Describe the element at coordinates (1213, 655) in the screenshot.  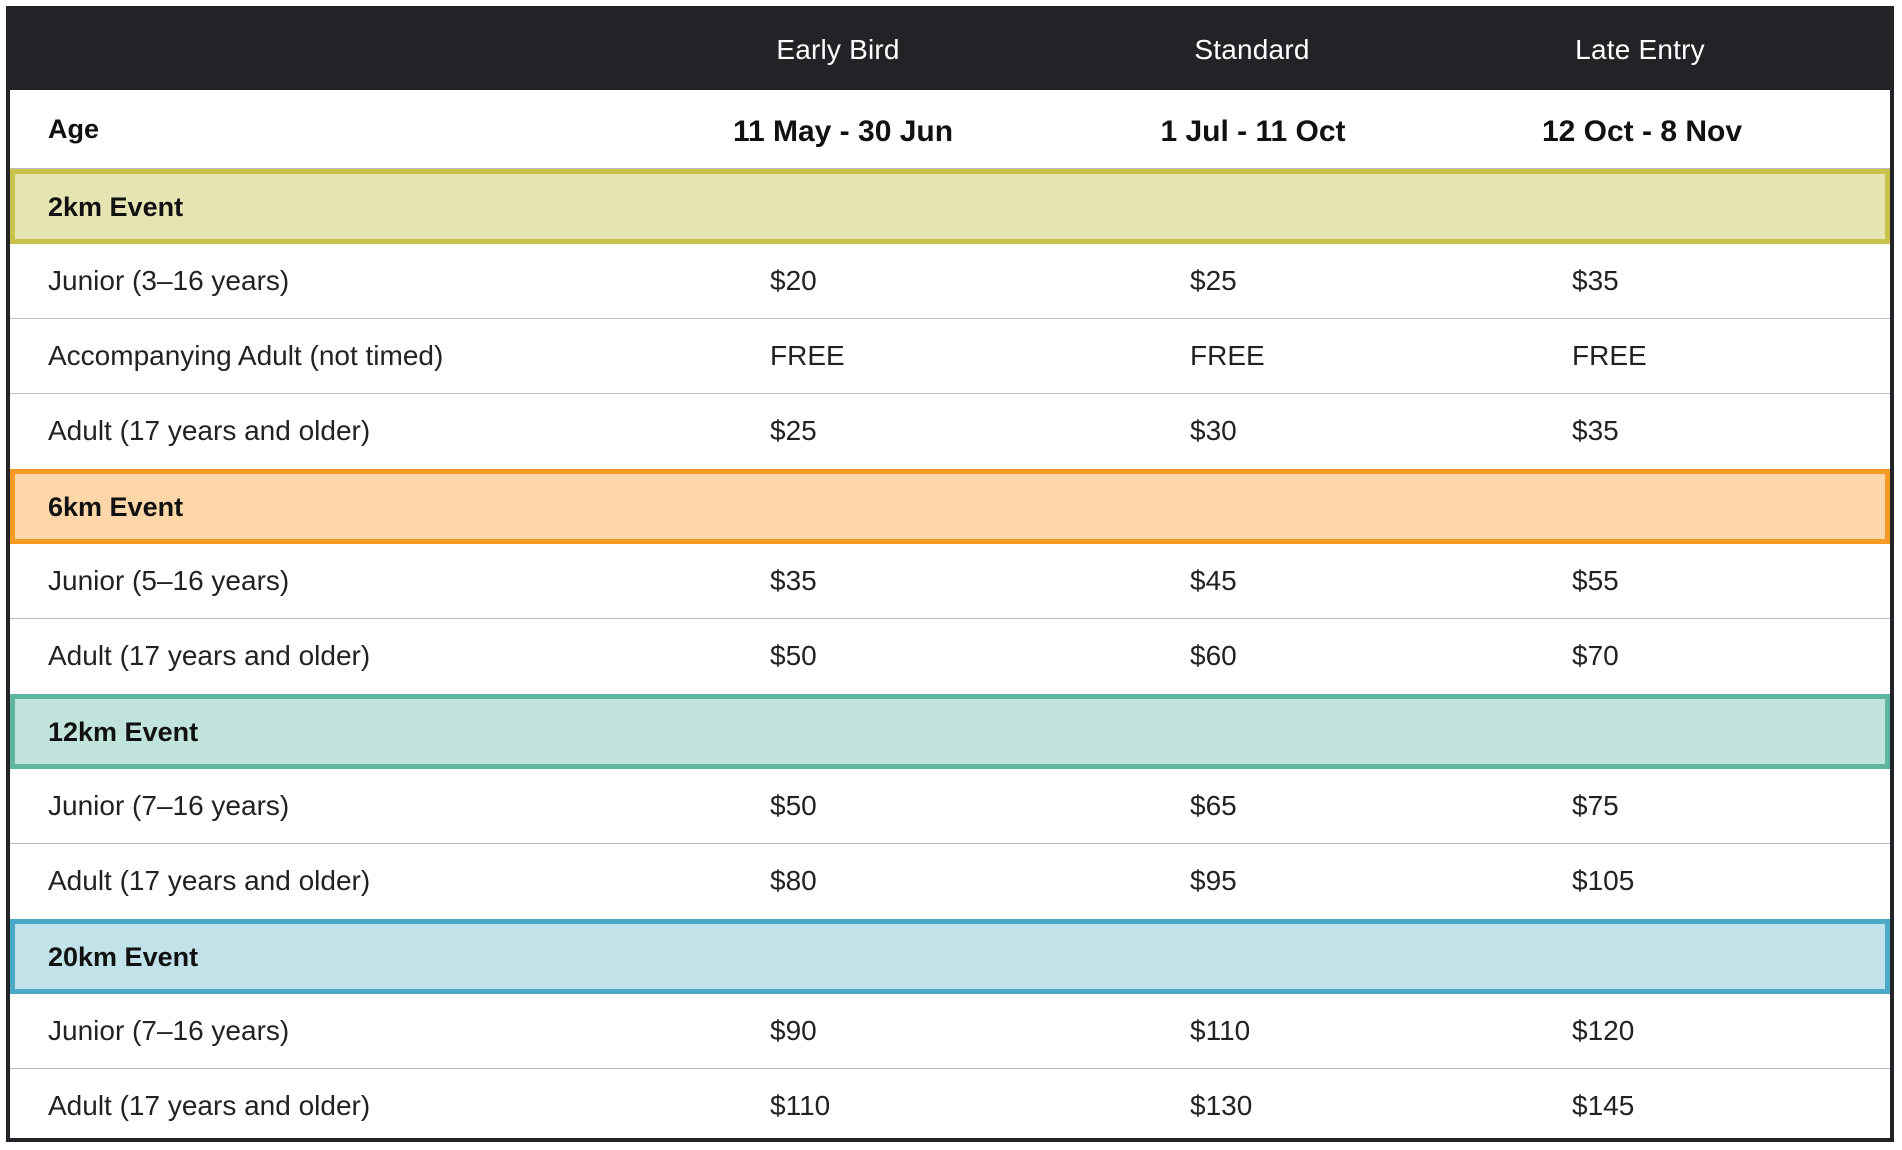
I see `standard-price: $60` at that location.